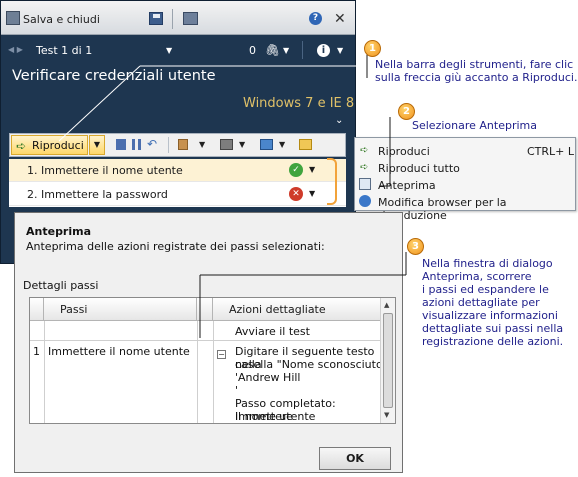  Describe the element at coordinates (485, 289) in the screenshot. I see `callout-line-text: i passi ed espandere le` at that location.